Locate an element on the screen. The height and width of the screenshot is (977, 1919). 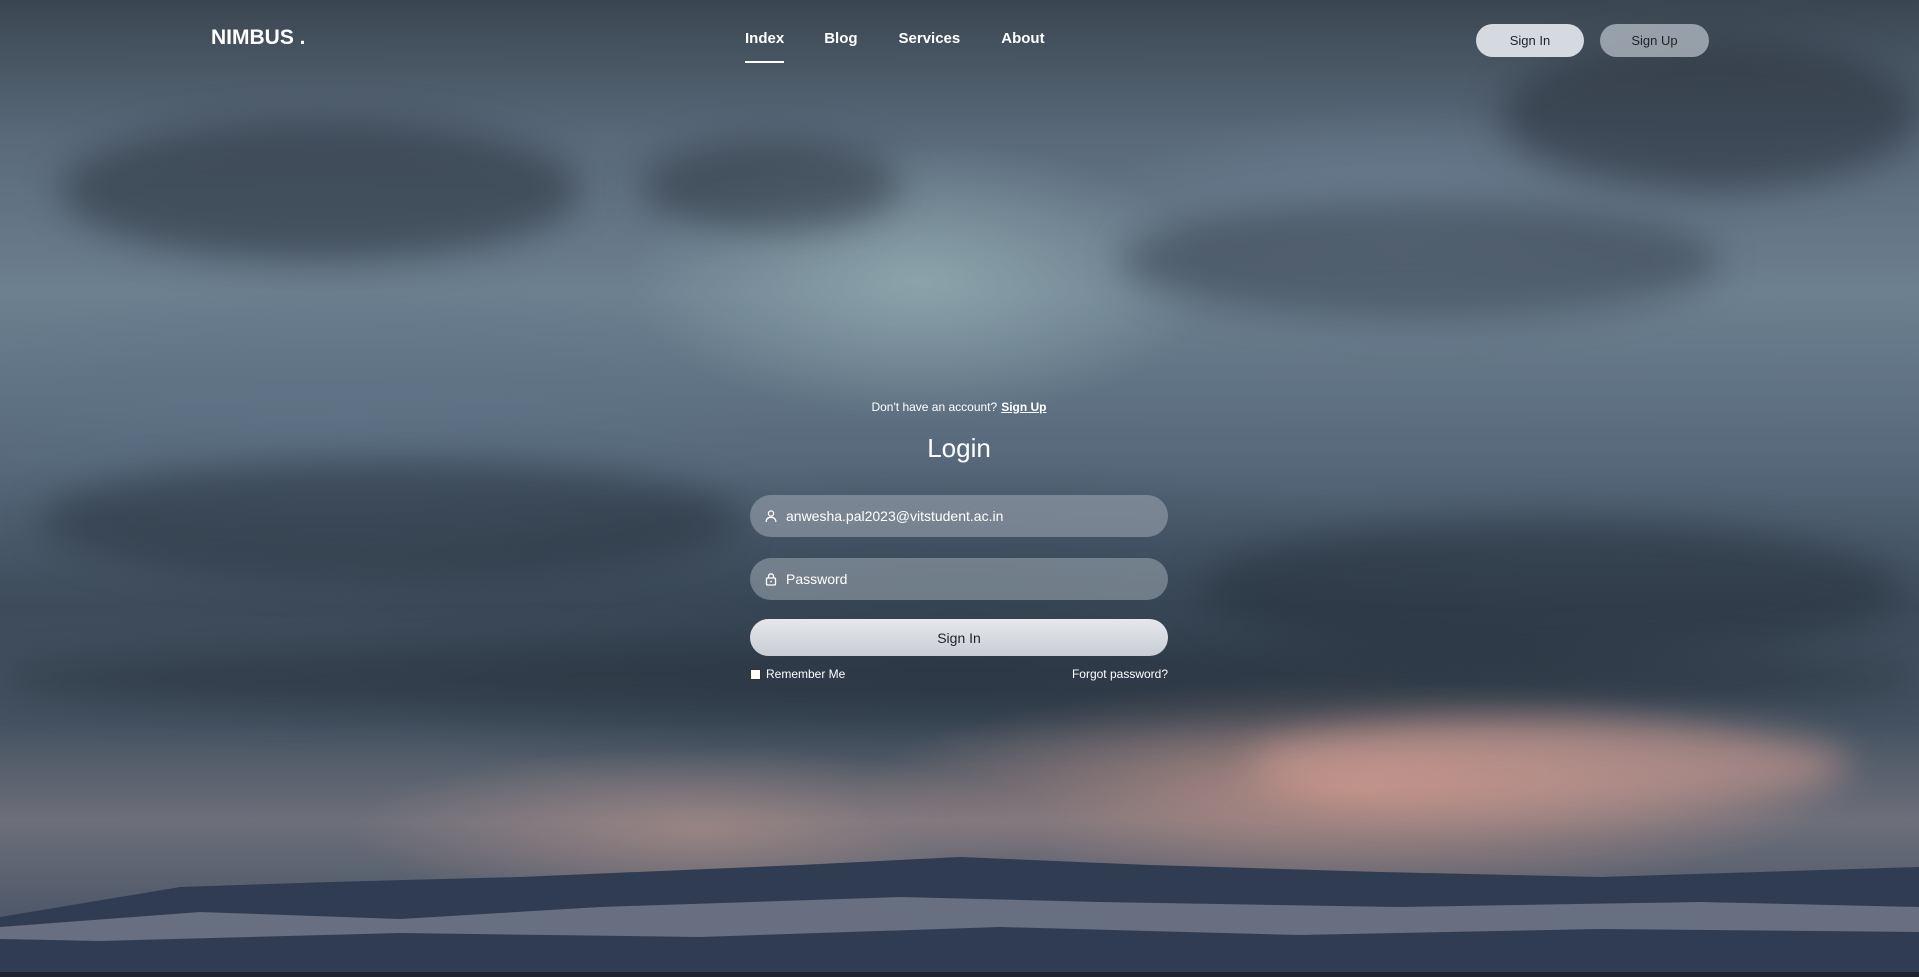
email-field is located at coordinates (959, 516).